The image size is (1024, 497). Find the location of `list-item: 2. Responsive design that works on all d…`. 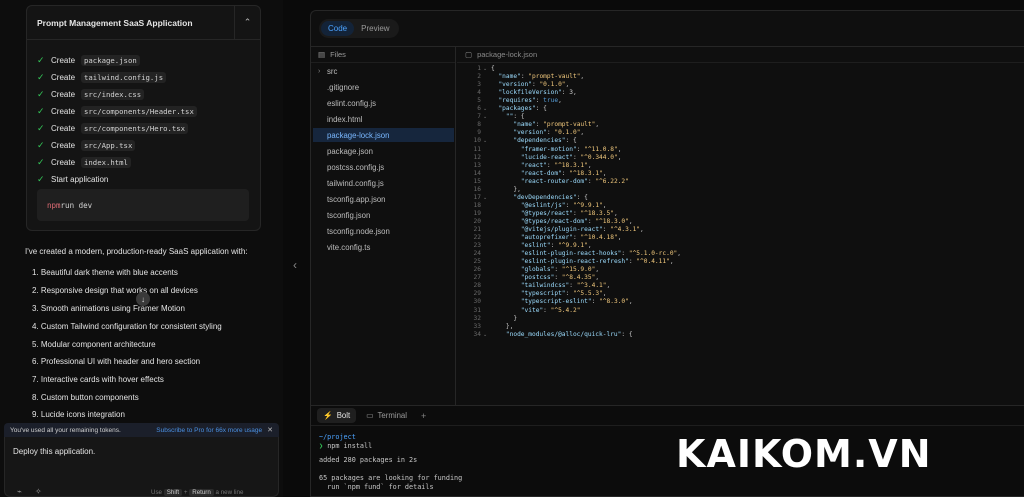

list-item: 2. Responsive design that works on all d… is located at coordinates (115, 290).